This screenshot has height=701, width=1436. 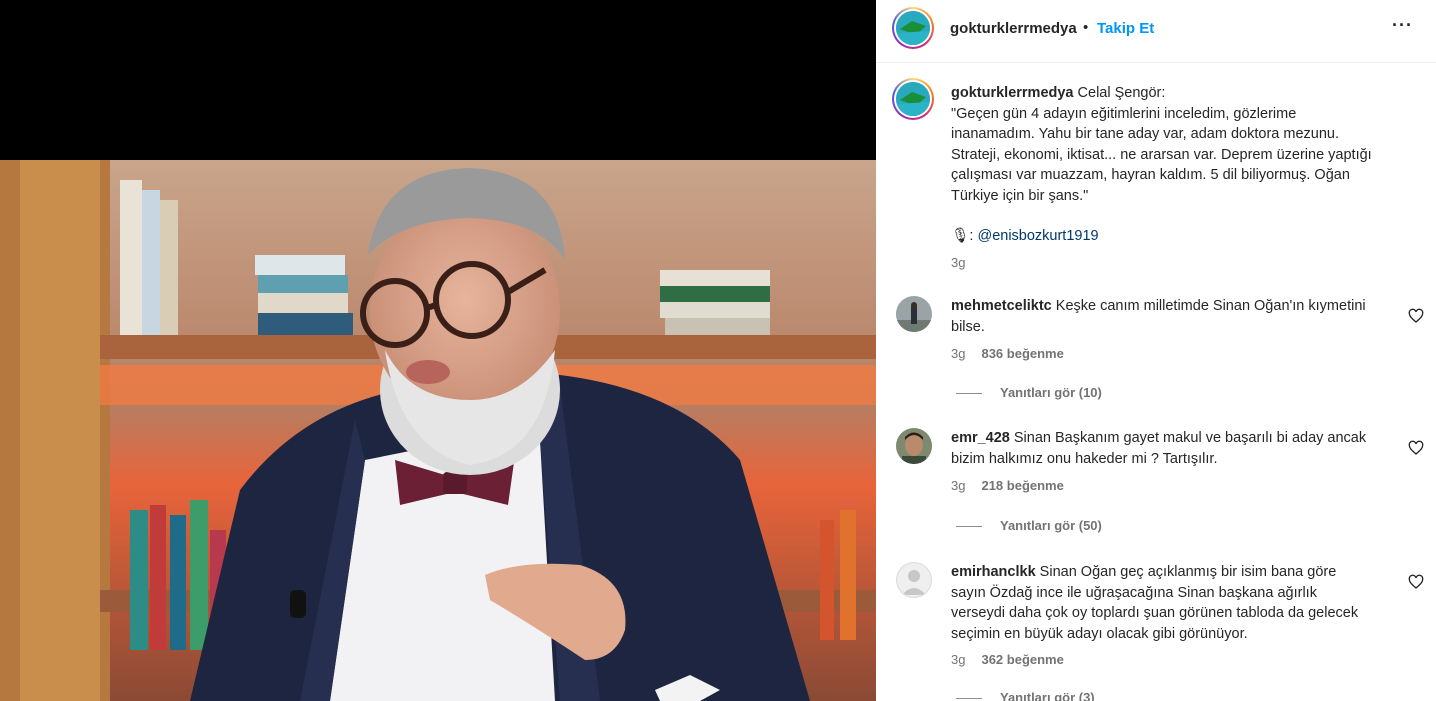 I want to click on comment-username: emirhanclkk, so click(x=993, y=572).